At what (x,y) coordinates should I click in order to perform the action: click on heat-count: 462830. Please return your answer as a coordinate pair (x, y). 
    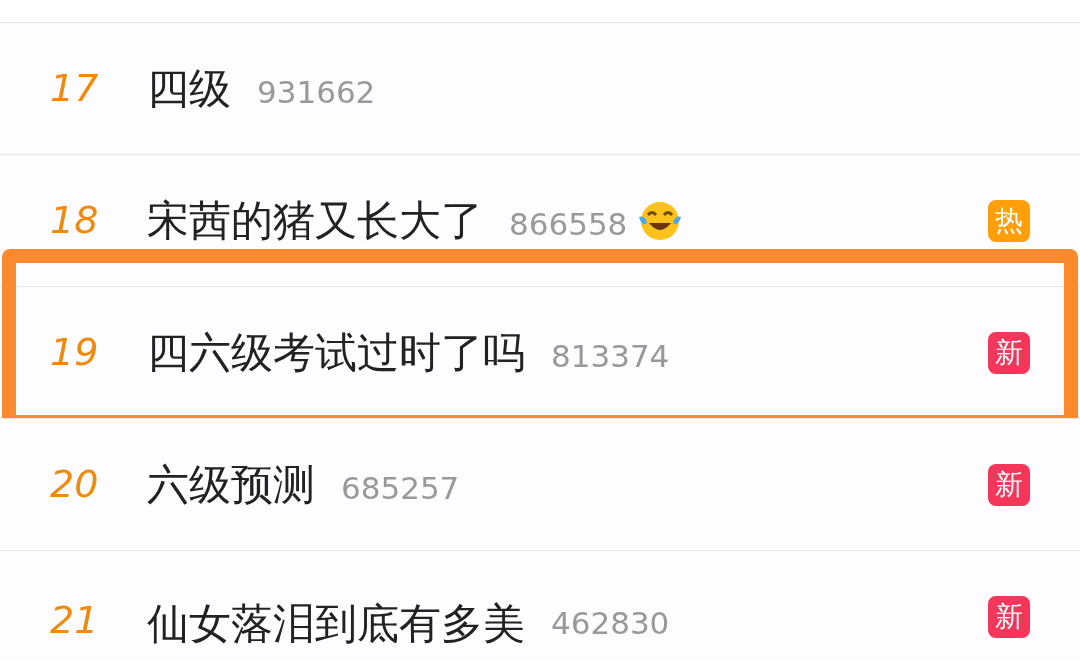
    Looking at the image, I should click on (610, 623).